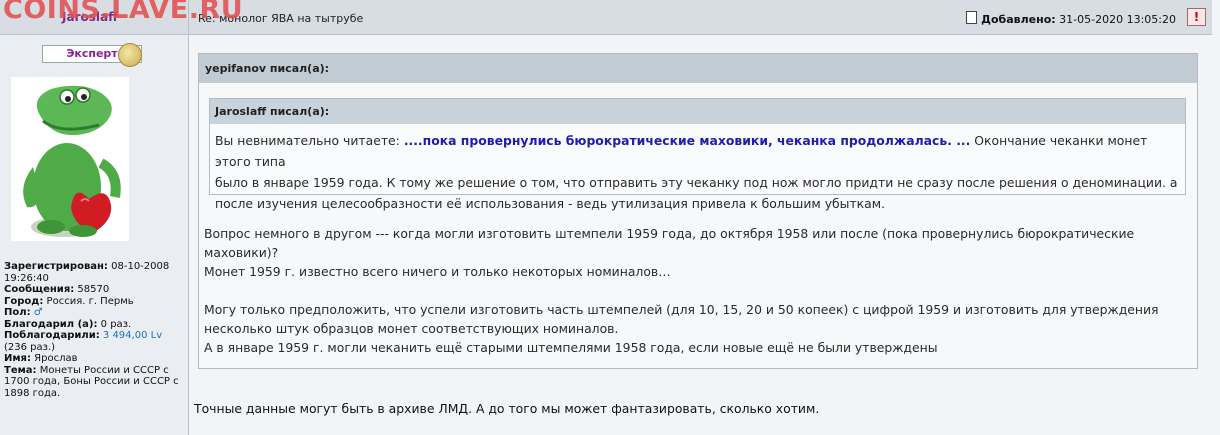 The height and width of the screenshot is (435, 1220). What do you see at coordinates (24, 301) in the screenshot?
I see `city-label: Город:` at bounding box center [24, 301].